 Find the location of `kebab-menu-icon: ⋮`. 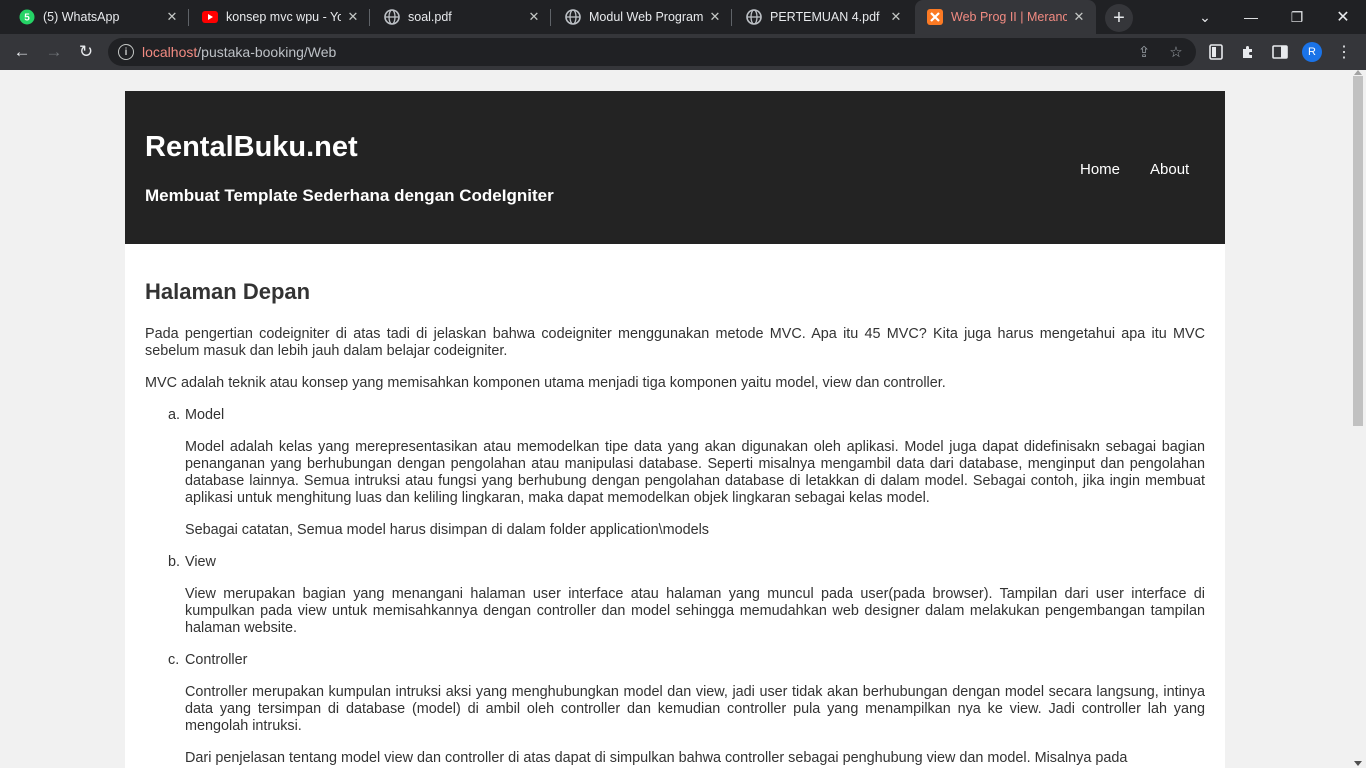

kebab-menu-icon: ⋮ is located at coordinates (1344, 52).